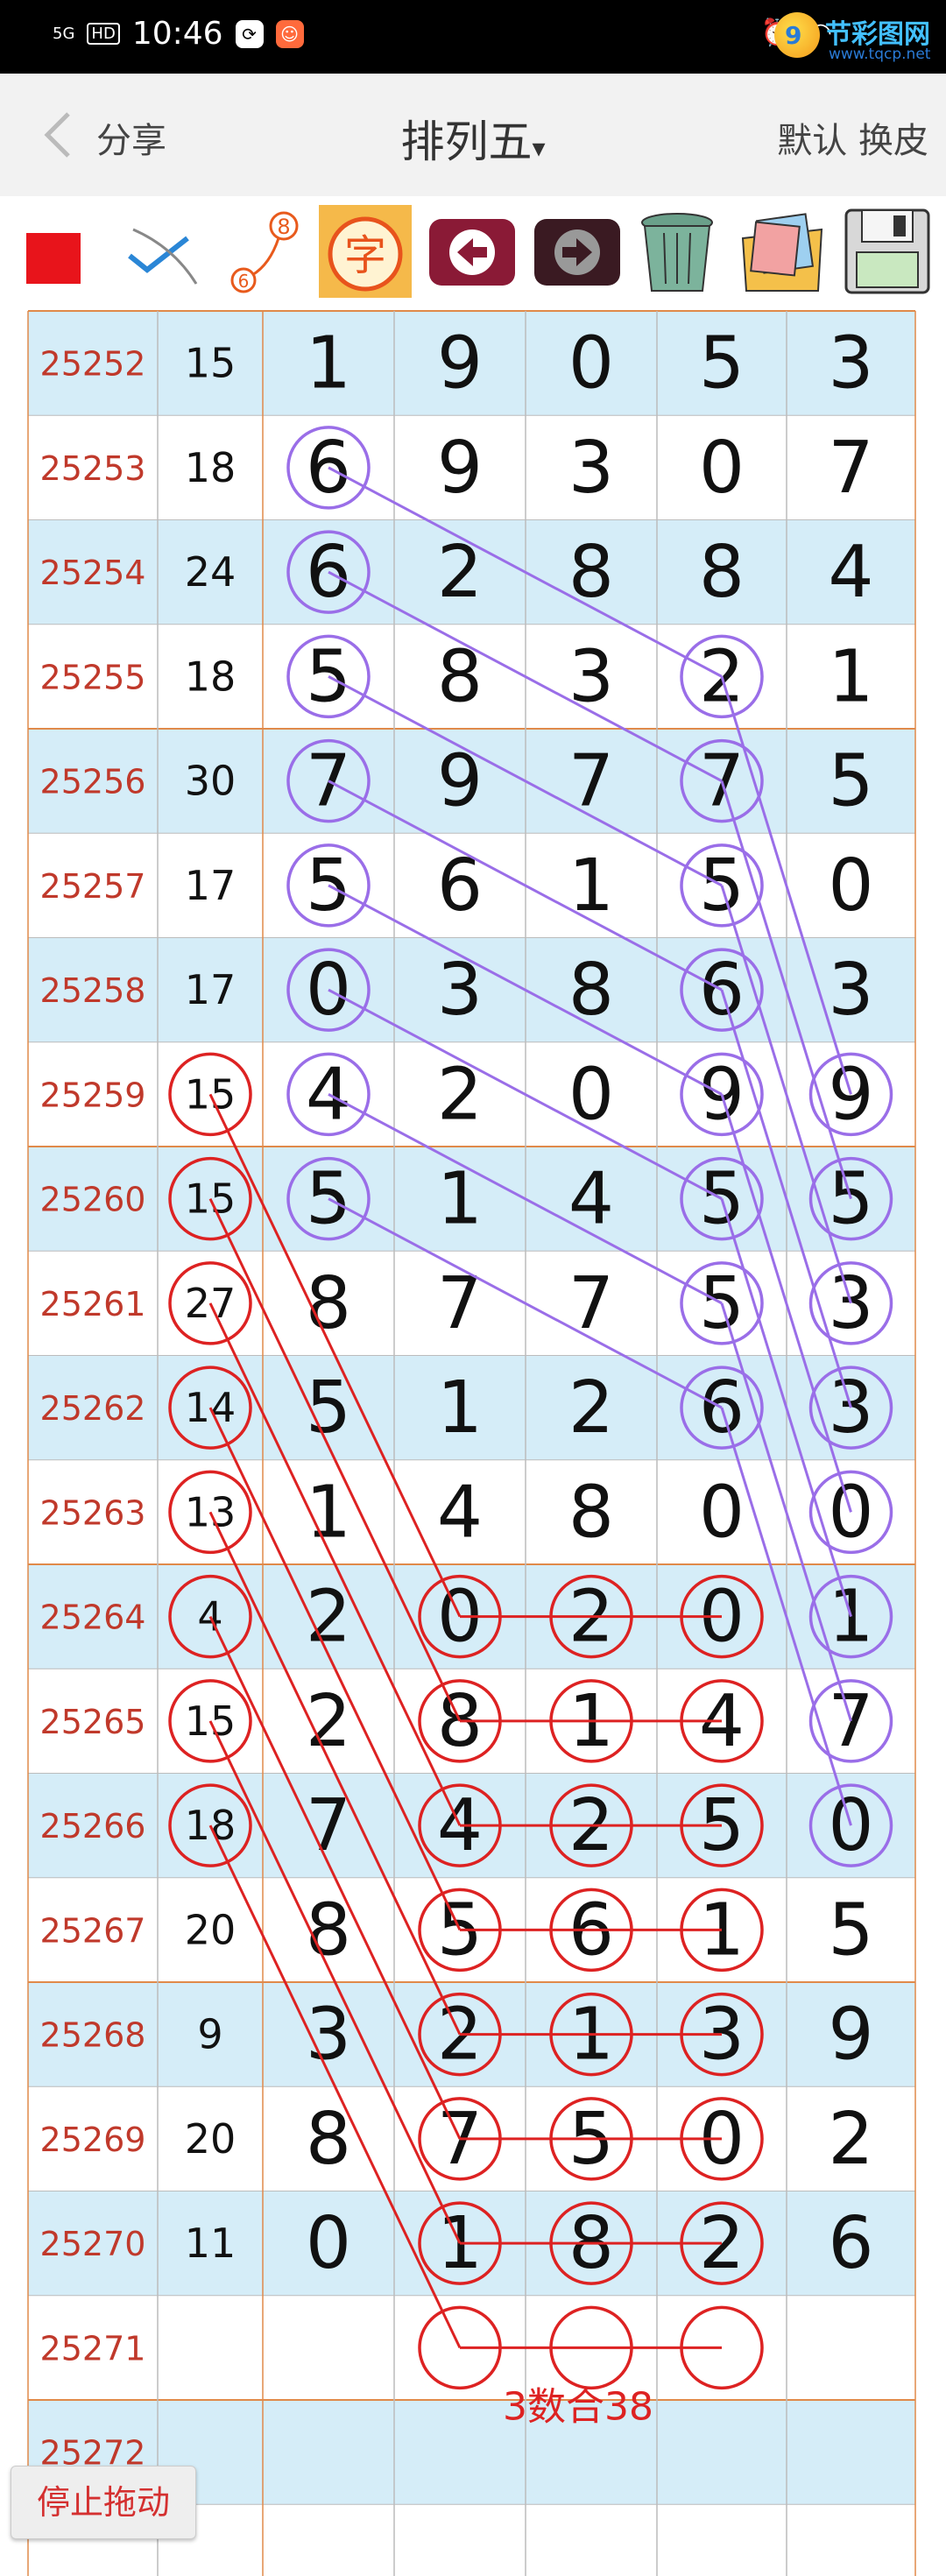  What do you see at coordinates (210, 1825) in the screenshot?
I see `sum-value: 18` at bounding box center [210, 1825].